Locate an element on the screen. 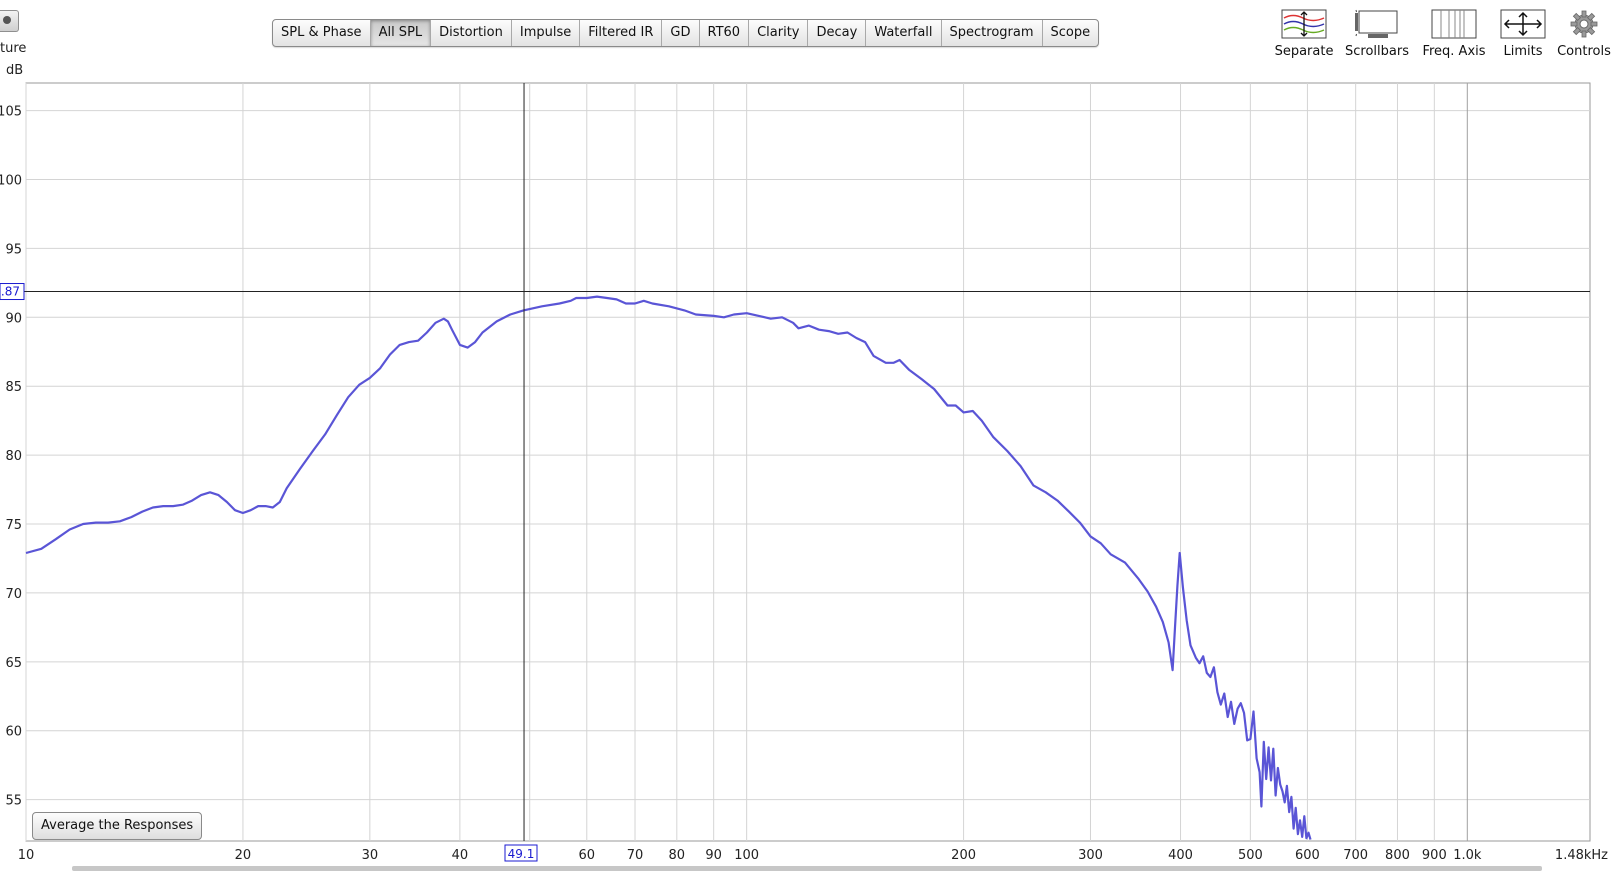  y-tick-labels: 55 60 65 70 75 80 85 90 95 100 105 is located at coordinates (11, 457).